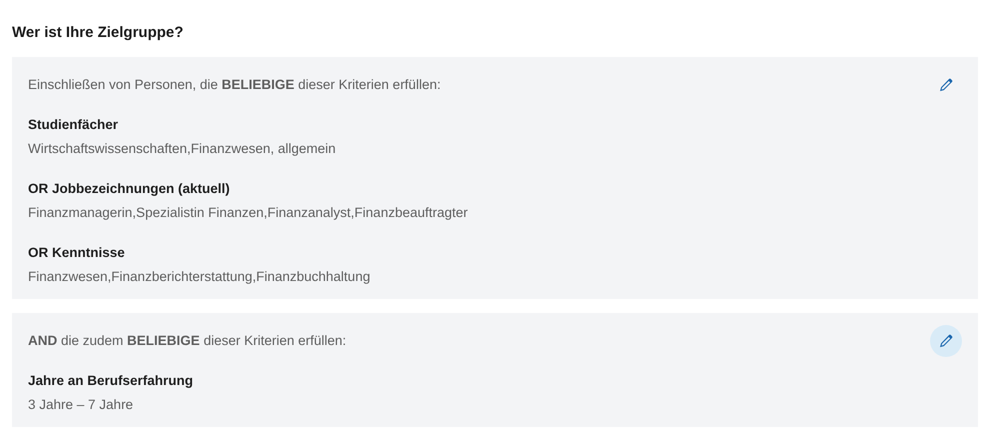  What do you see at coordinates (111, 381) in the screenshot?
I see `criterion-title: Jahre an Berufserfahrung` at bounding box center [111, 381].